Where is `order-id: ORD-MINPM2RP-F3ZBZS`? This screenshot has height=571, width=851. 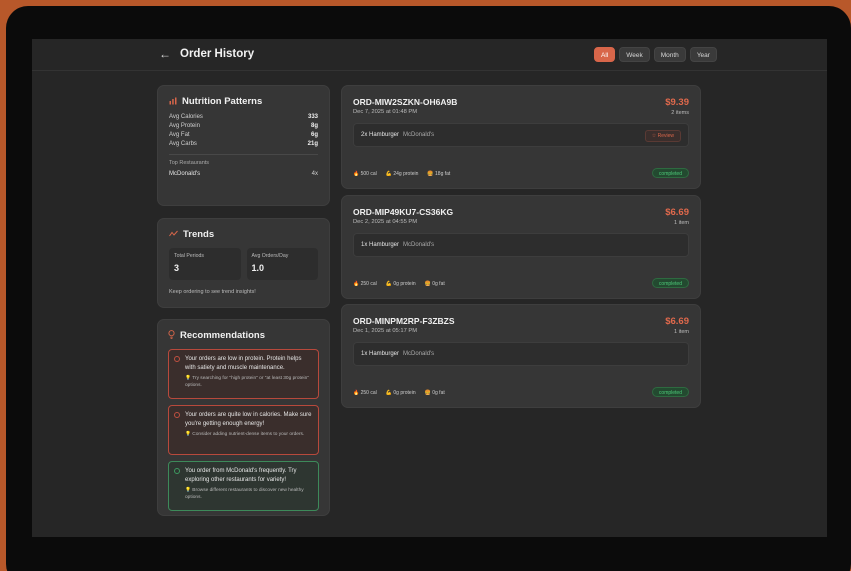 order-id: ORD-MINPM2RP-F3ZBZS is located at coordinates (404, 321).